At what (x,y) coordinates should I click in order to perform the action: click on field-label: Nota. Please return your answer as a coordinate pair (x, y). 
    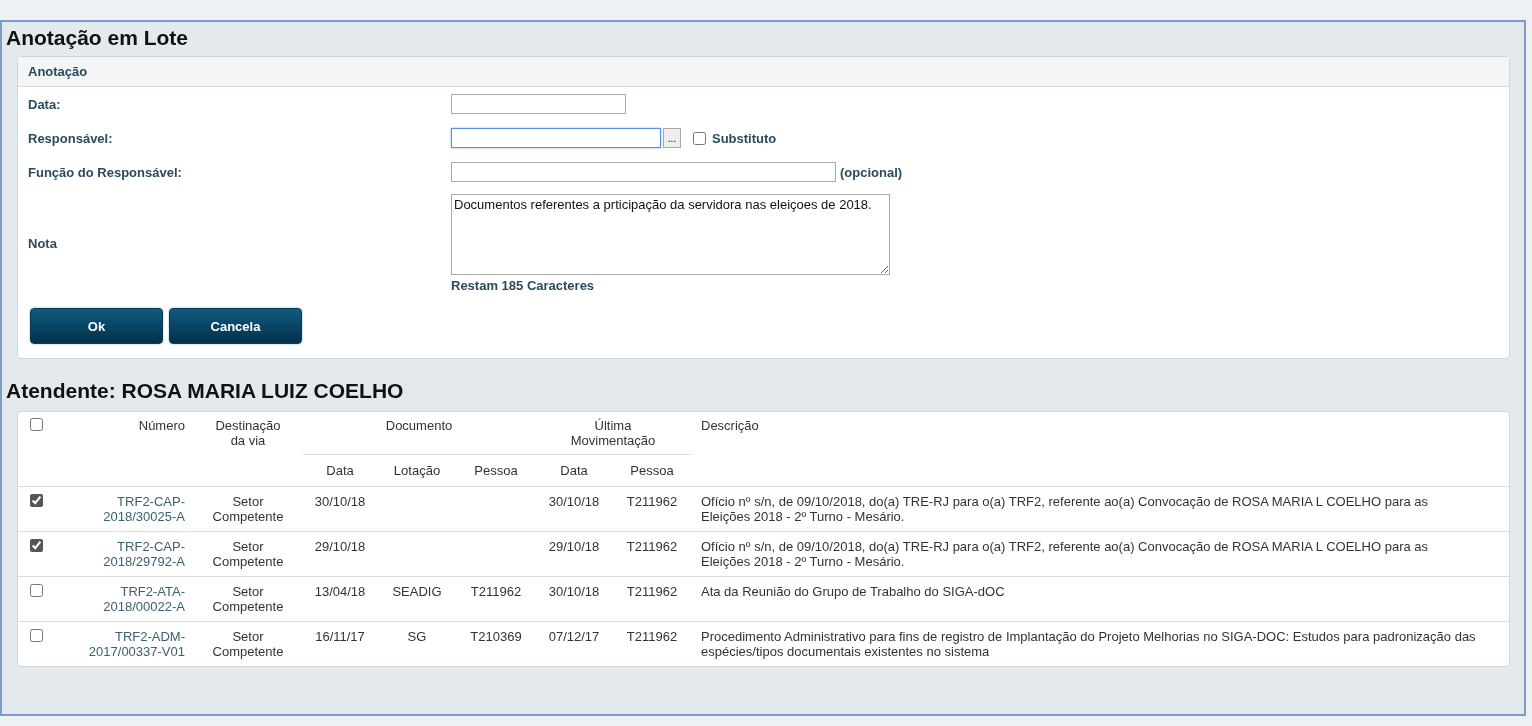
    Looking at the image, I should click on (43, 243).